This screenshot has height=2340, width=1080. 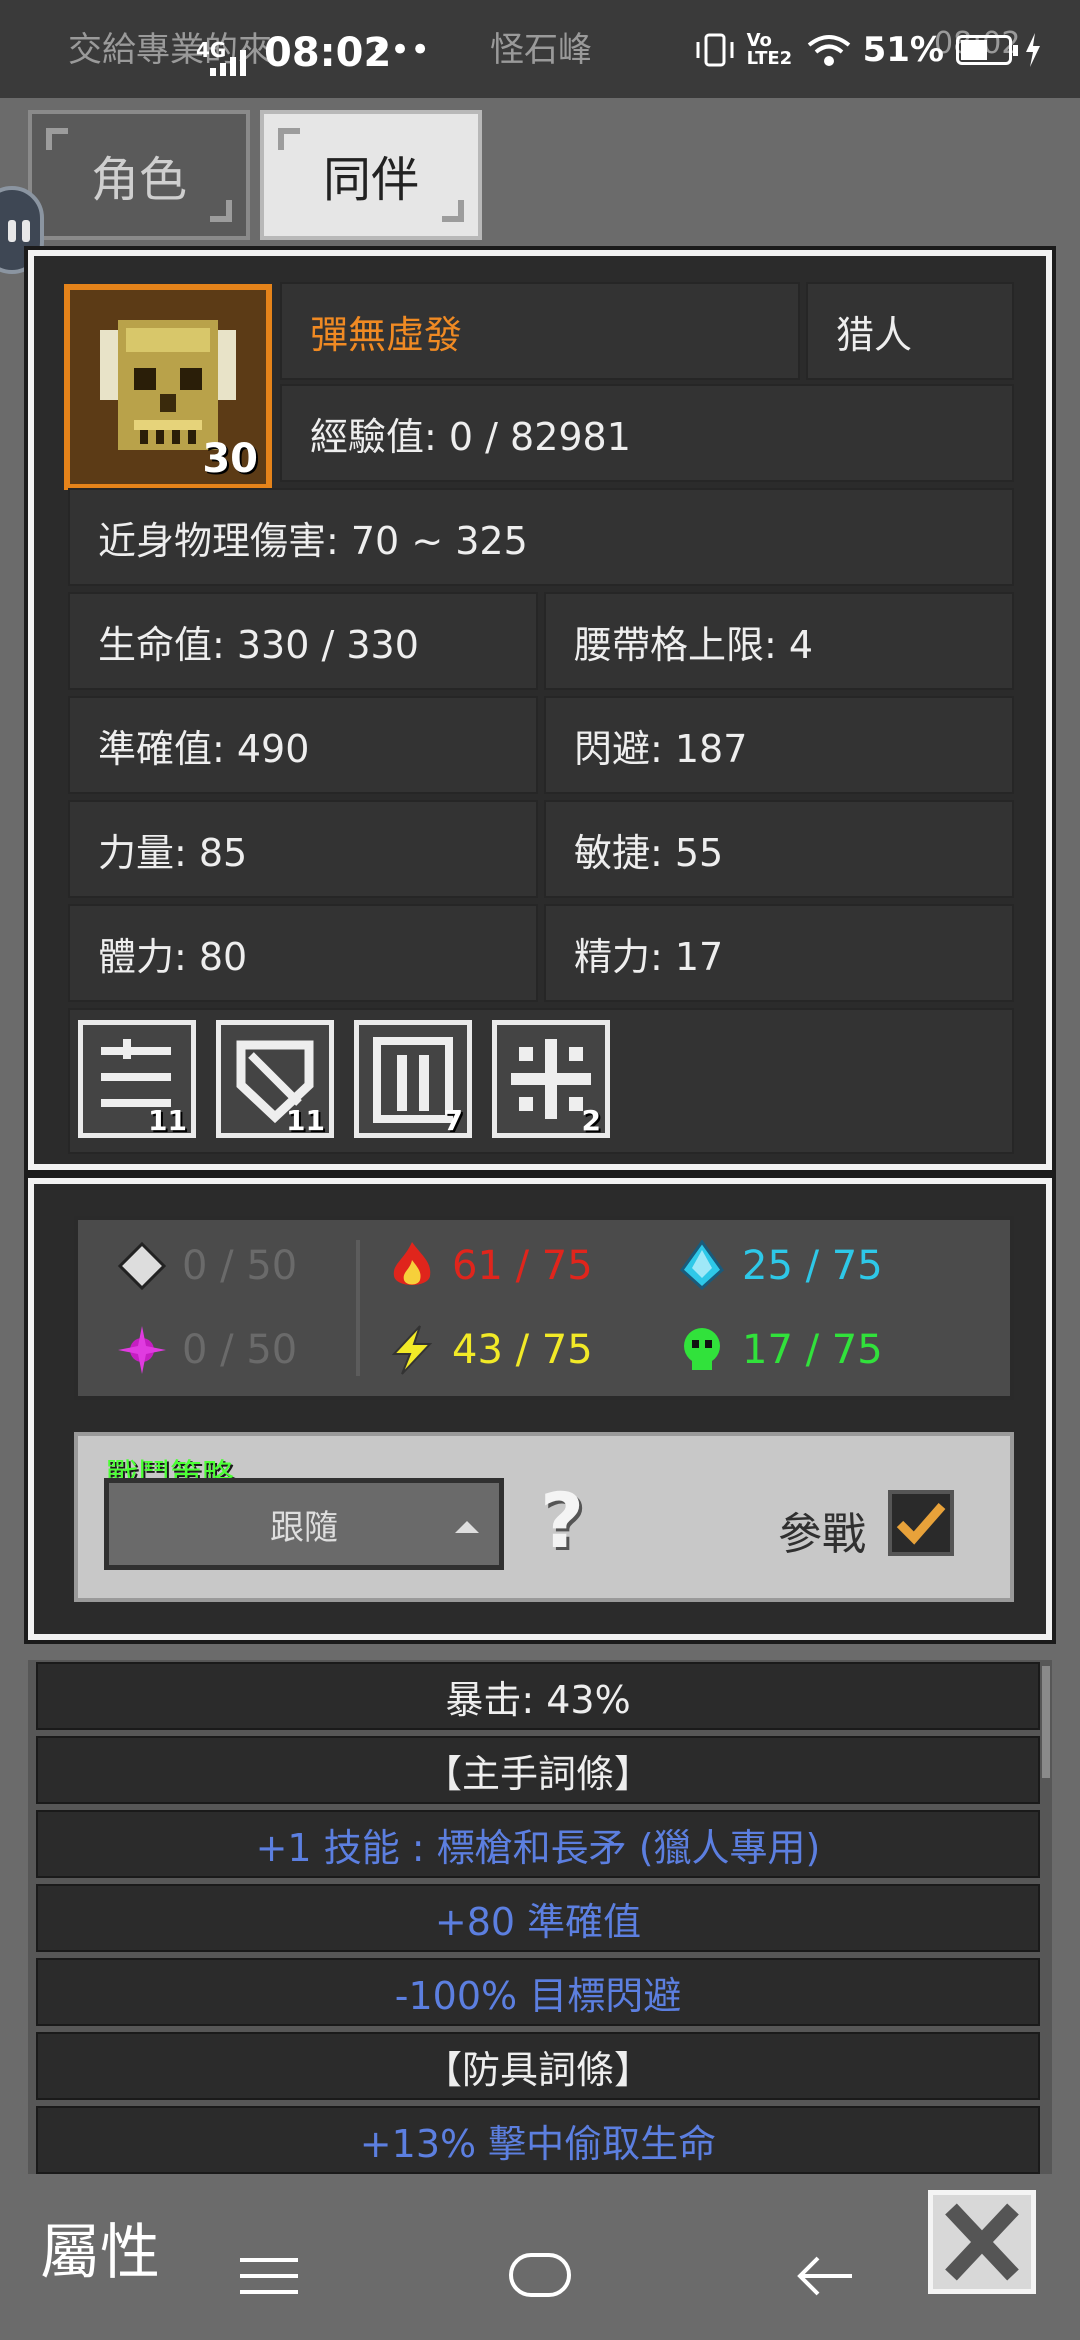 What do you see at coordinates (540, 331) in the screenshot?
I see `companion-name: 彈無虛發` at bounding box center [540, 331].